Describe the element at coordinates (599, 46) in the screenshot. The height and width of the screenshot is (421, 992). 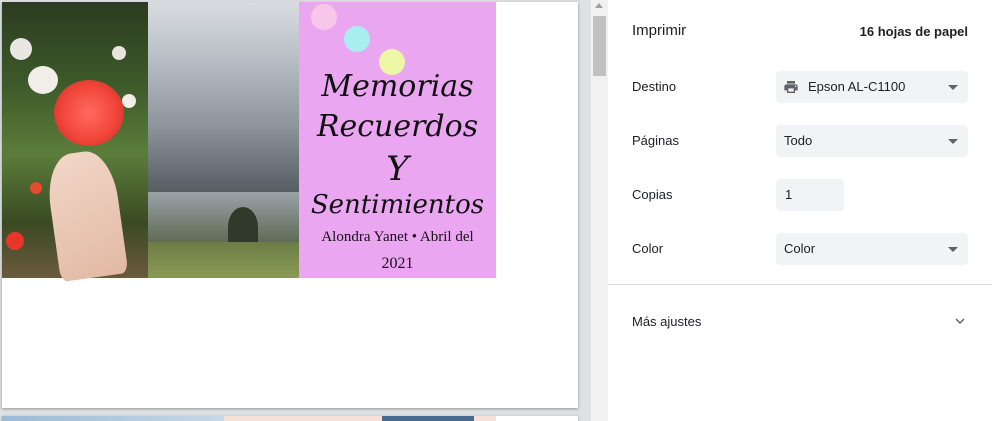
I see `scrollbar-thumb` at that location.